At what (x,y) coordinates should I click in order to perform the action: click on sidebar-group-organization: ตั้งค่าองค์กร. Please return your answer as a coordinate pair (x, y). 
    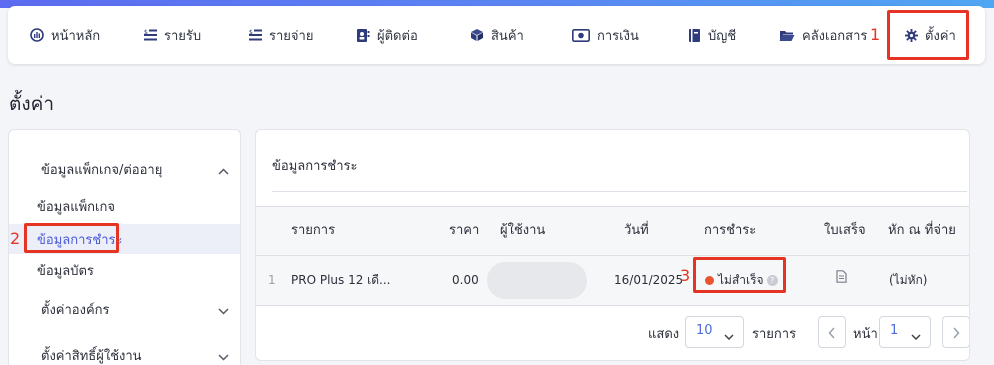
    Looking at the image, I should click on (124, 309).